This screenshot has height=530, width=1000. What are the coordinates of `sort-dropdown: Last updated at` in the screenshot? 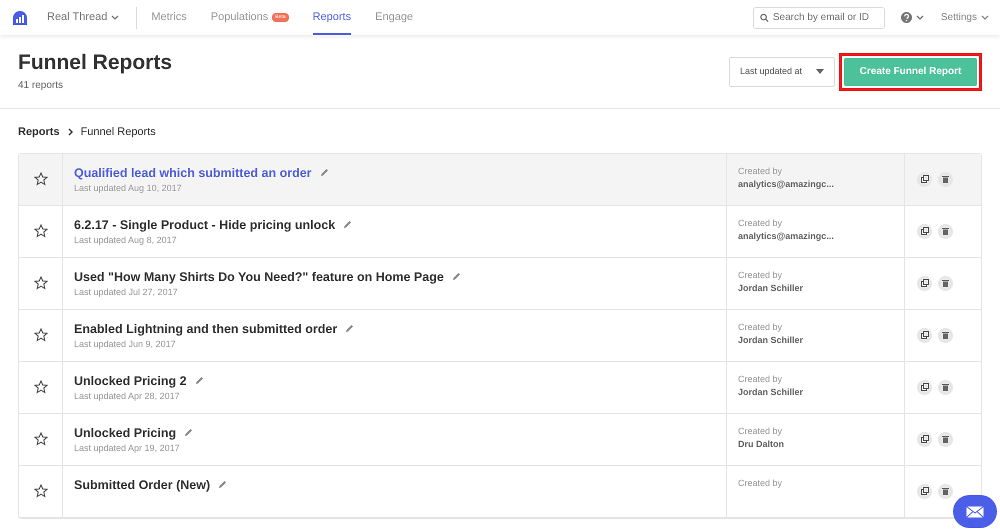 It's located at (782, 71).